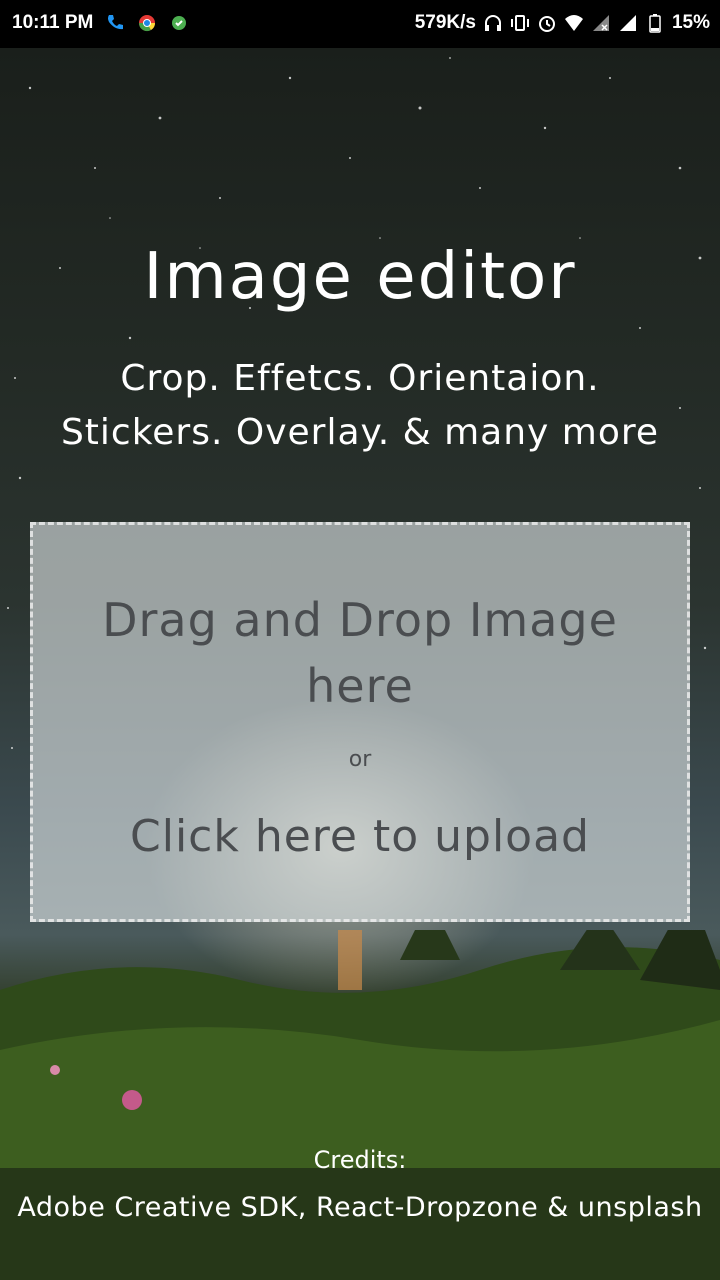  What do you see at coordinates (445, 22) in the screenshot?
I see `network-speed: 579K/s` at bounding box center [445, 22].